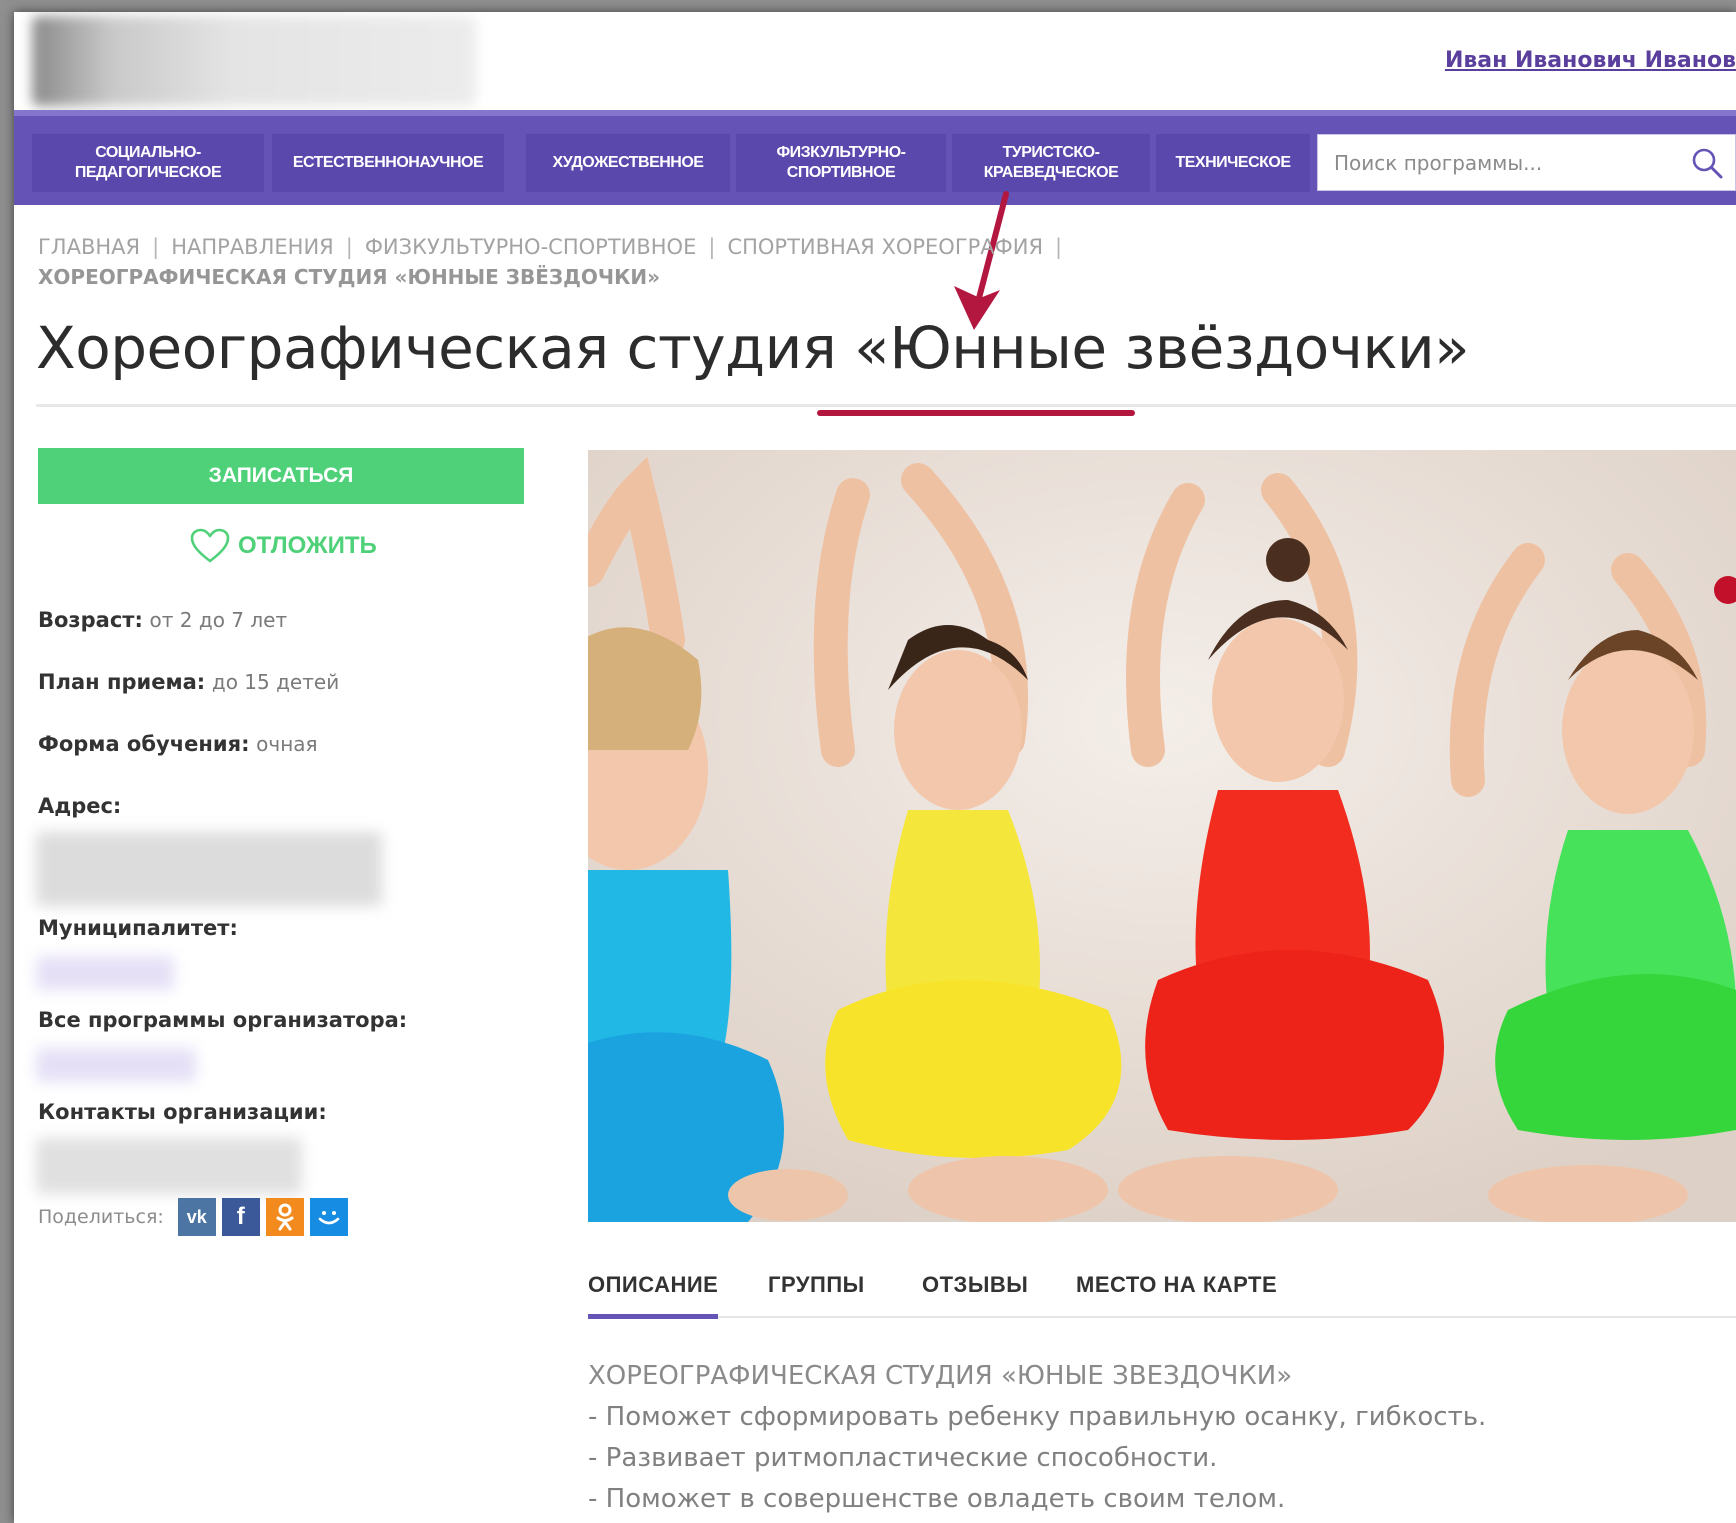 This screenshot has height=1523, width=1736. What do you see at coordinates (196, 1217) in the screenshot?
I see `vk-icon: vk` at bounding box center [196, 1217].